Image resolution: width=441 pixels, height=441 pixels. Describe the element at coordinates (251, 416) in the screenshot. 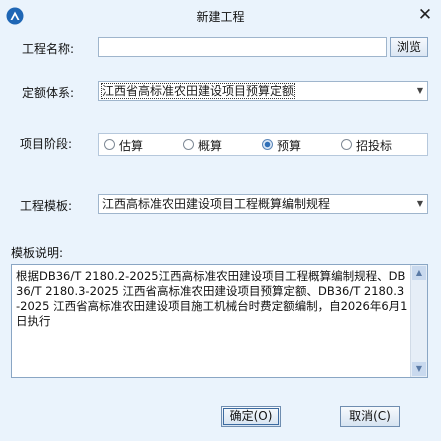

I see `ok-button: 确定(O)` at that location.